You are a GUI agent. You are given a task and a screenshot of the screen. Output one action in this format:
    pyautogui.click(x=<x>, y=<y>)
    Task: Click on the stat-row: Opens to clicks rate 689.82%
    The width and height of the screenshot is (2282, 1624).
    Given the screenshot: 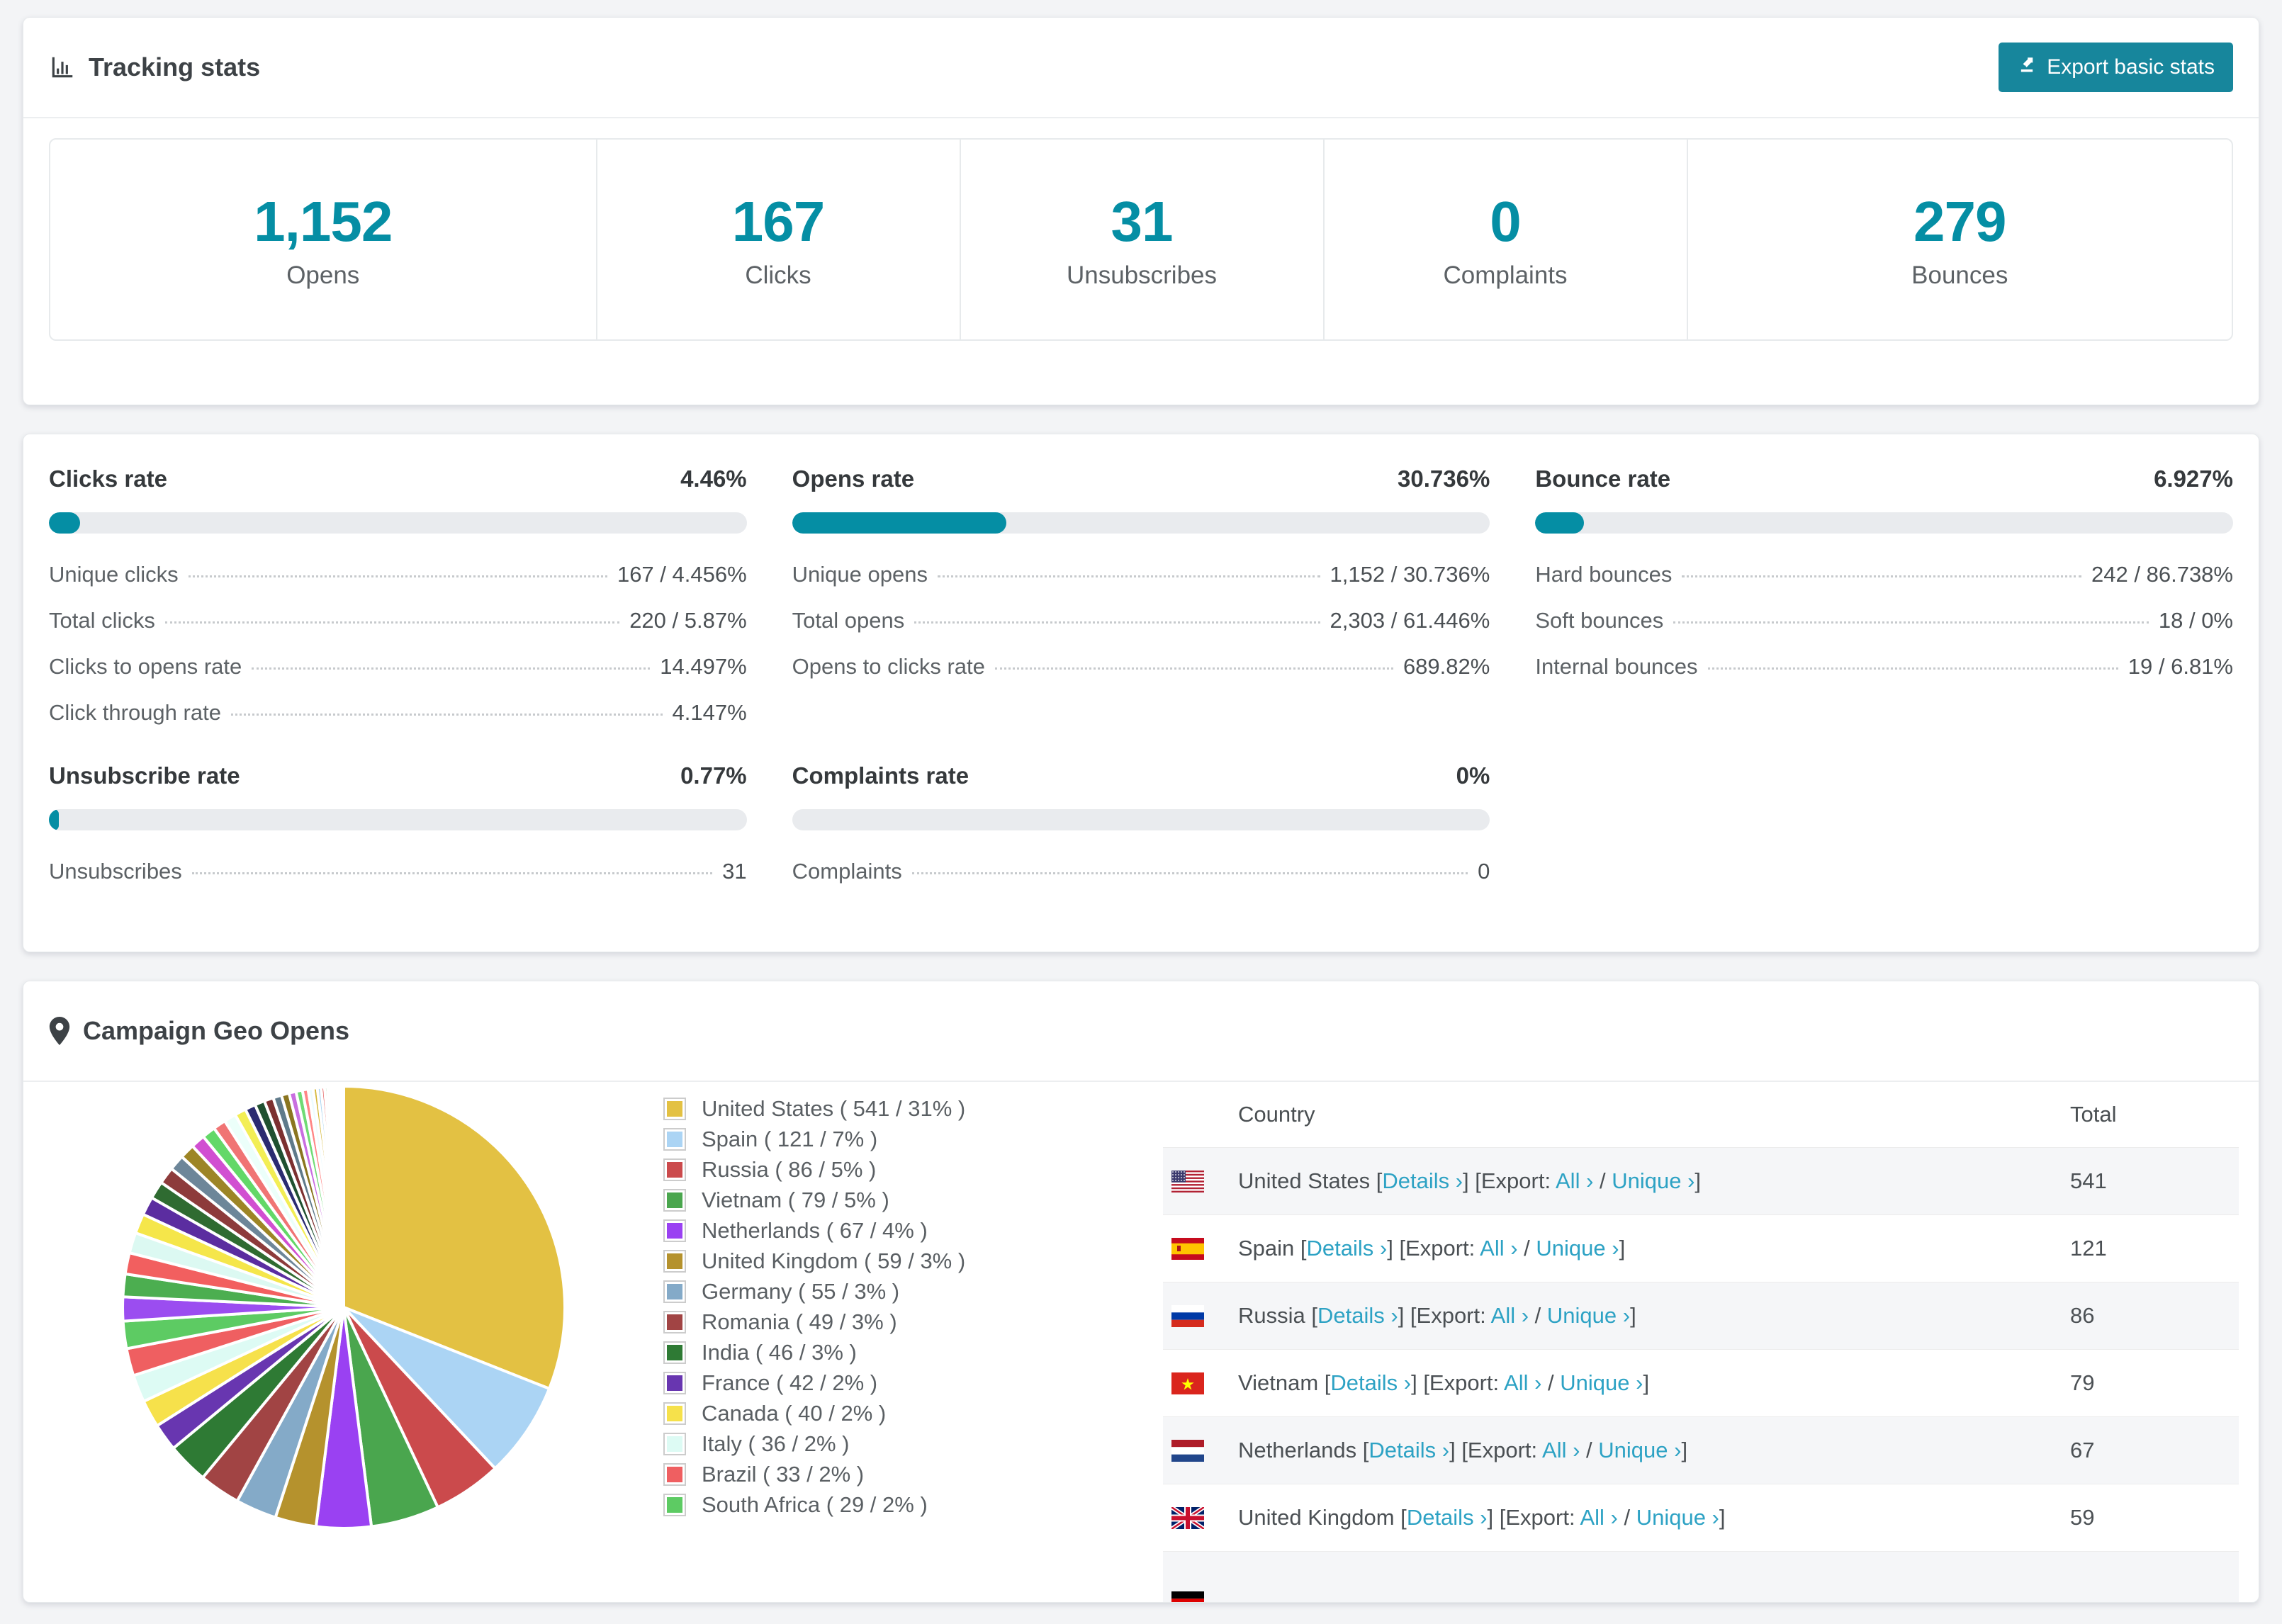 What is the action you would take?
    pyautogui.click(x=1141, y=666)
    